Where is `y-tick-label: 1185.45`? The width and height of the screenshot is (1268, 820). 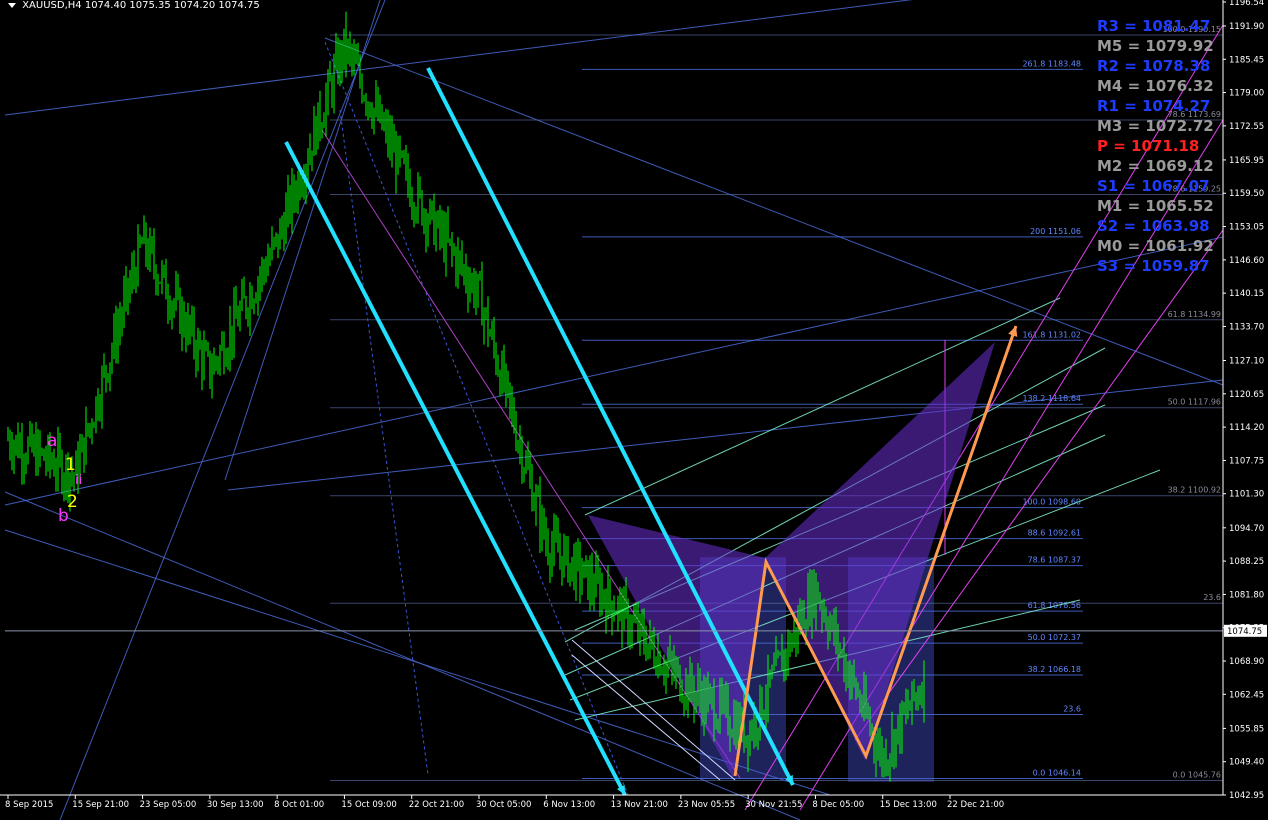 y-tick-label: 1185.45 is located at coordinates (1246, 60).